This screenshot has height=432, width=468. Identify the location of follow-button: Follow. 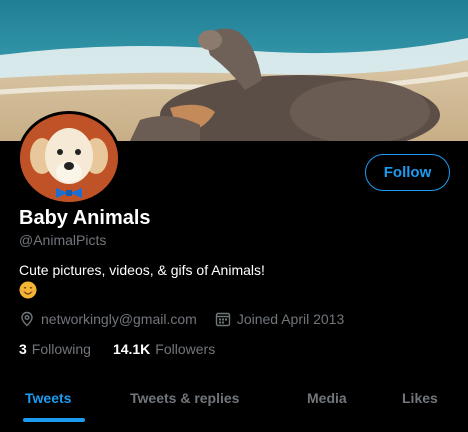
(407, 172).